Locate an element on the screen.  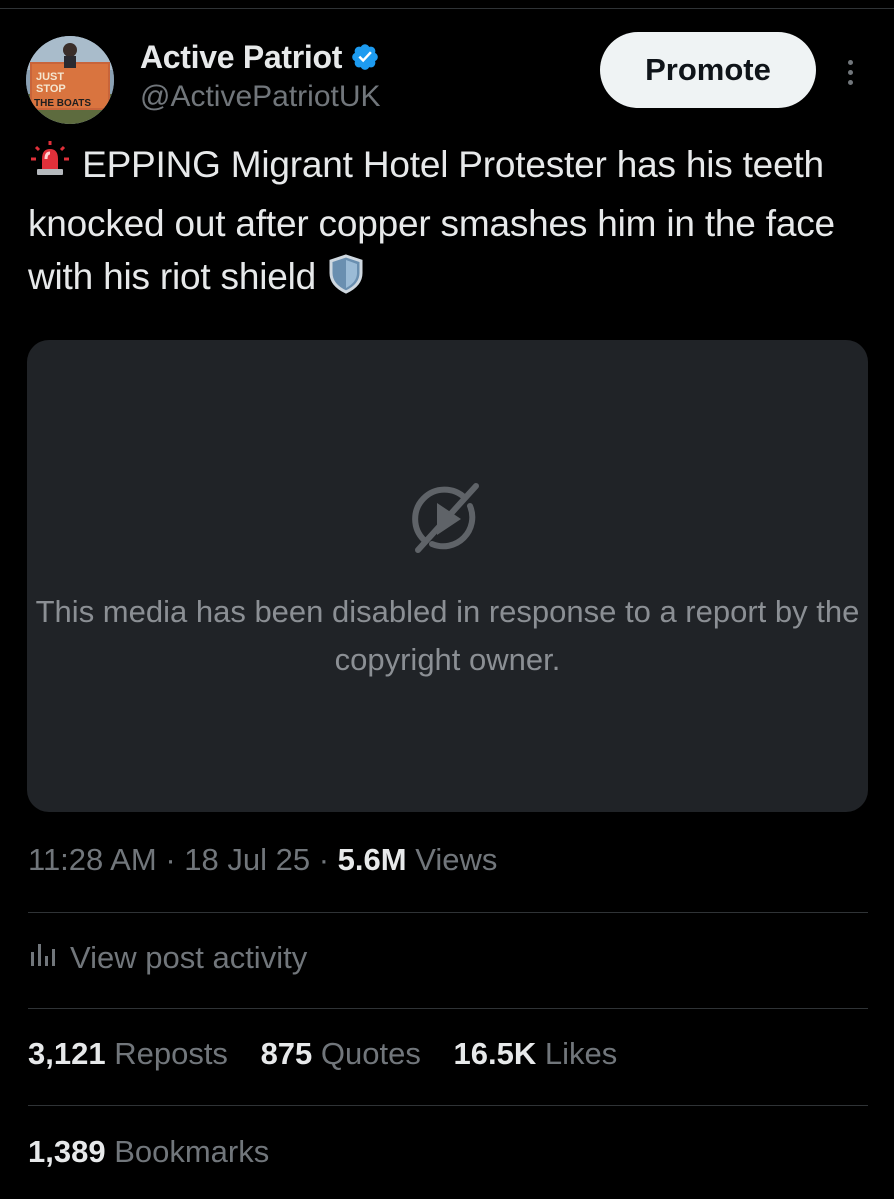
views-count: 5.6M is located at coordinates (372, 859).